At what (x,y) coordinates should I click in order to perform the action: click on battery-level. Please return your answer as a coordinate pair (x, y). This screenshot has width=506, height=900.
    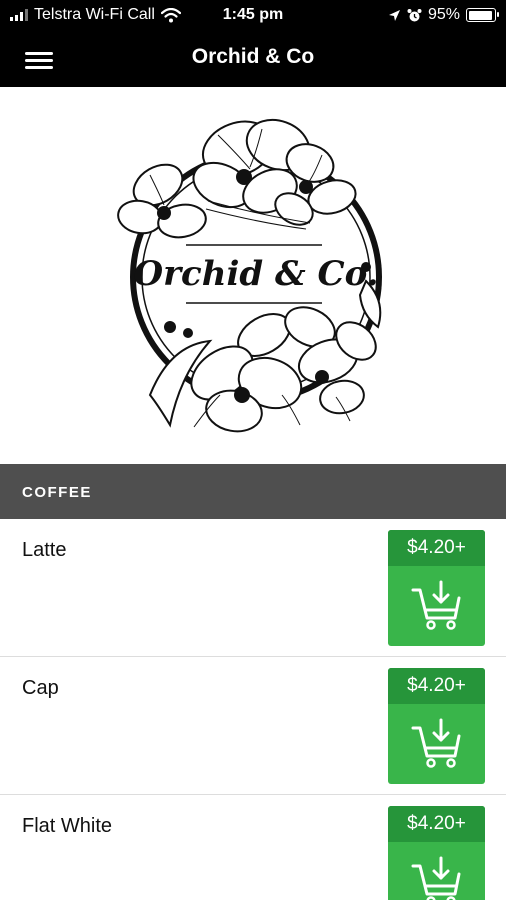
    Looking at the image, I should click on (480, 15).